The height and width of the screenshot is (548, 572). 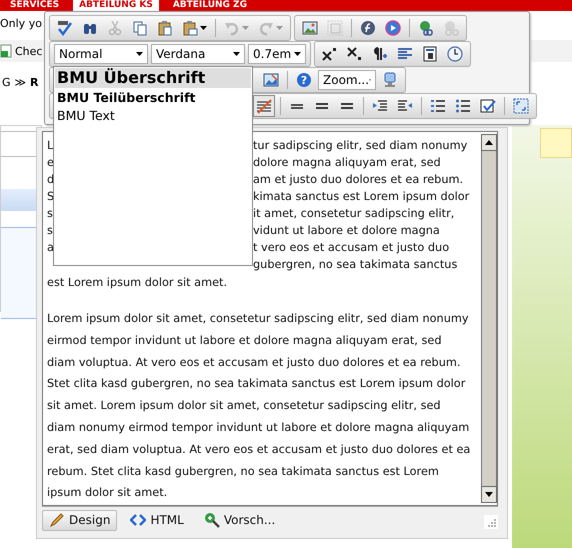 I want to click on clock-icon, so click(x=455, y=54).